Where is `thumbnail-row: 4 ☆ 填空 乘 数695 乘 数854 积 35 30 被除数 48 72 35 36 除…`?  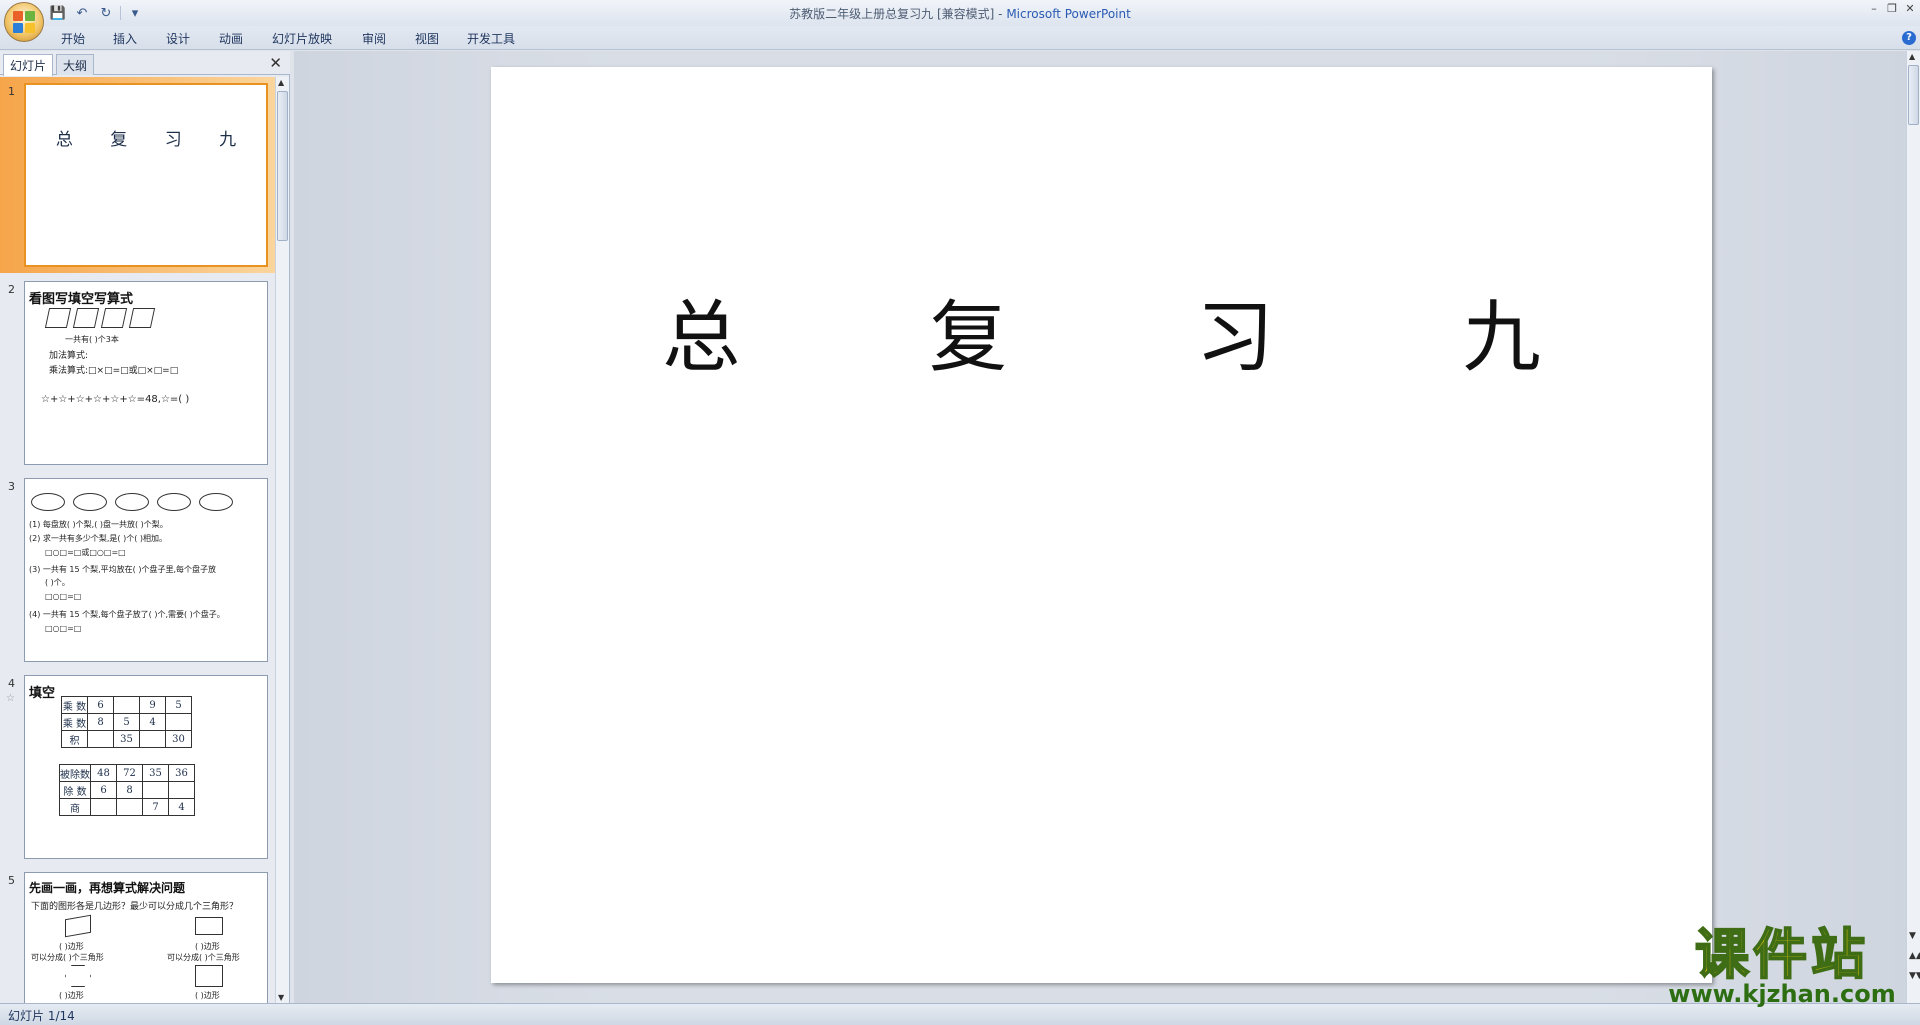
thumbnail-row: 4 ☆ 填空 乘 数695 乘 数854 积 35 30 被除数 48 72 35 36 除… is located at coordinates (138, 767).